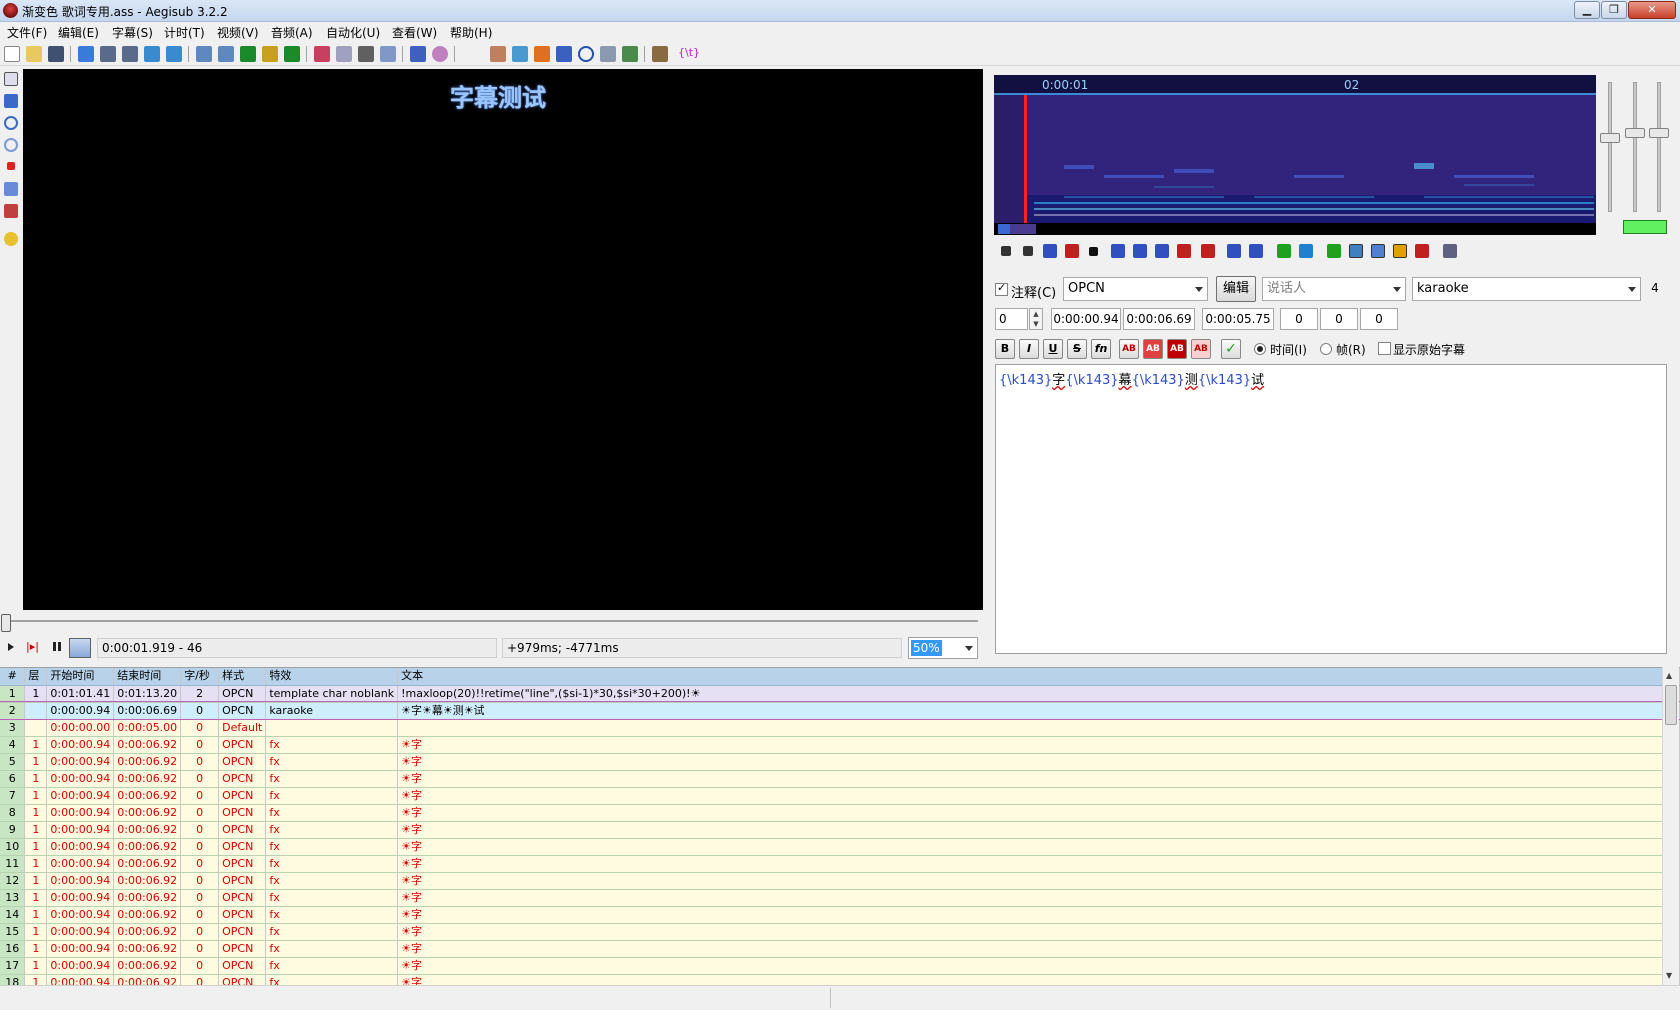 This screenshot has height=1010, width=1680. Describe the element at coordinates (1028, 251) in the screenshot. I see `next-line-icon` at that location.